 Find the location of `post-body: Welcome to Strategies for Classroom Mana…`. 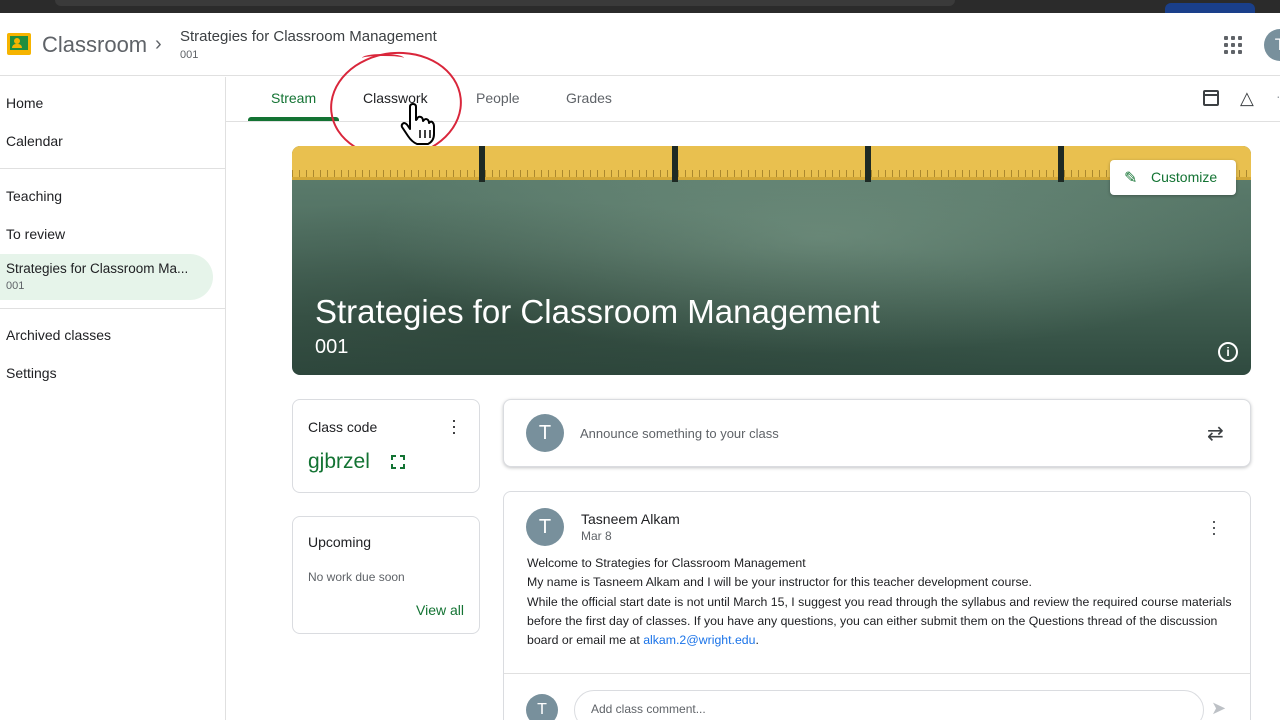

post-body: Welcome to Strategies for Classroom Mana… is located at coordinates (879, 602).